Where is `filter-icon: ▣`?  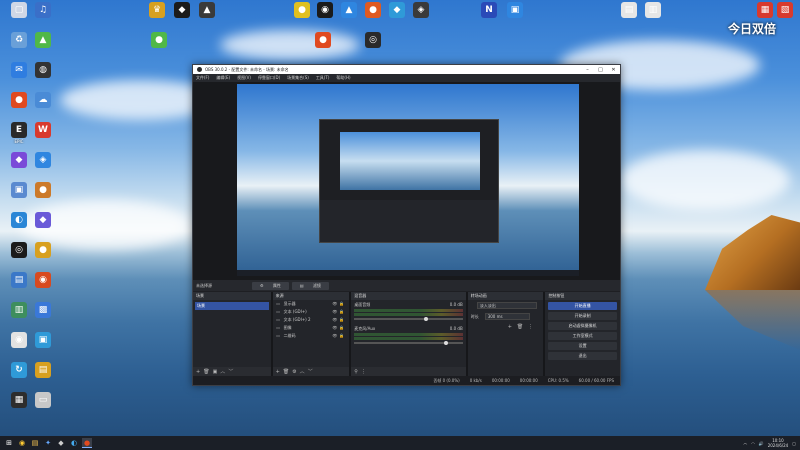 filter-icon: ▣ is located at coordinates (215, 372).